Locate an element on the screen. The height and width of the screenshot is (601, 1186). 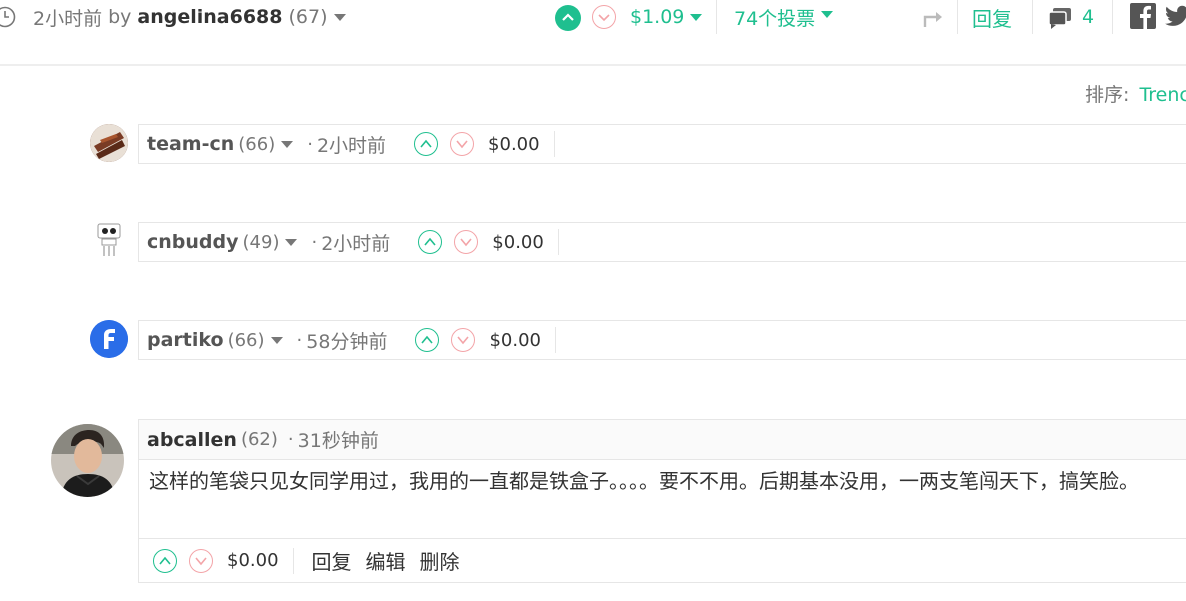
reblog-icon is located at coordinates (934, 18).